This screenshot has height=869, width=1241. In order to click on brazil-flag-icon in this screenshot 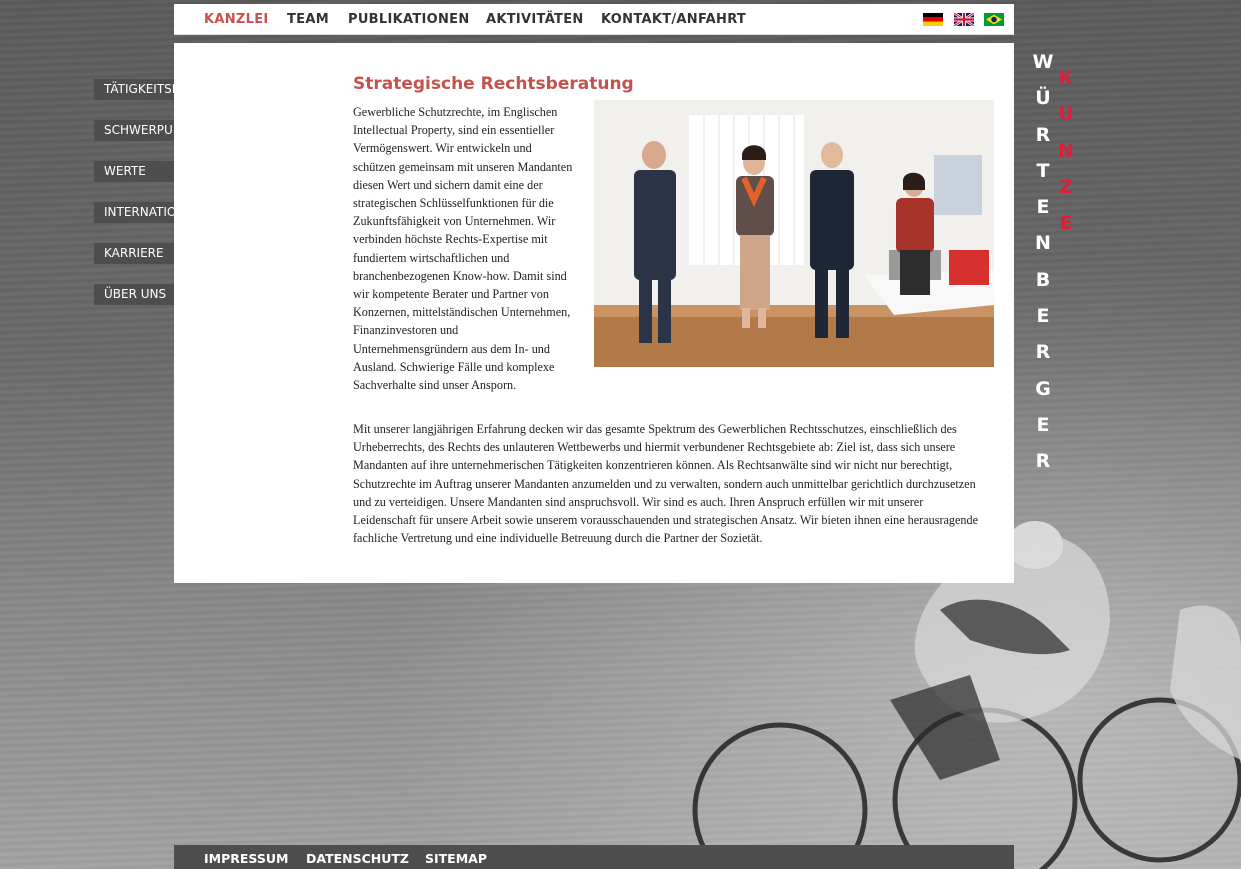, I will do `click(994, 19)`.